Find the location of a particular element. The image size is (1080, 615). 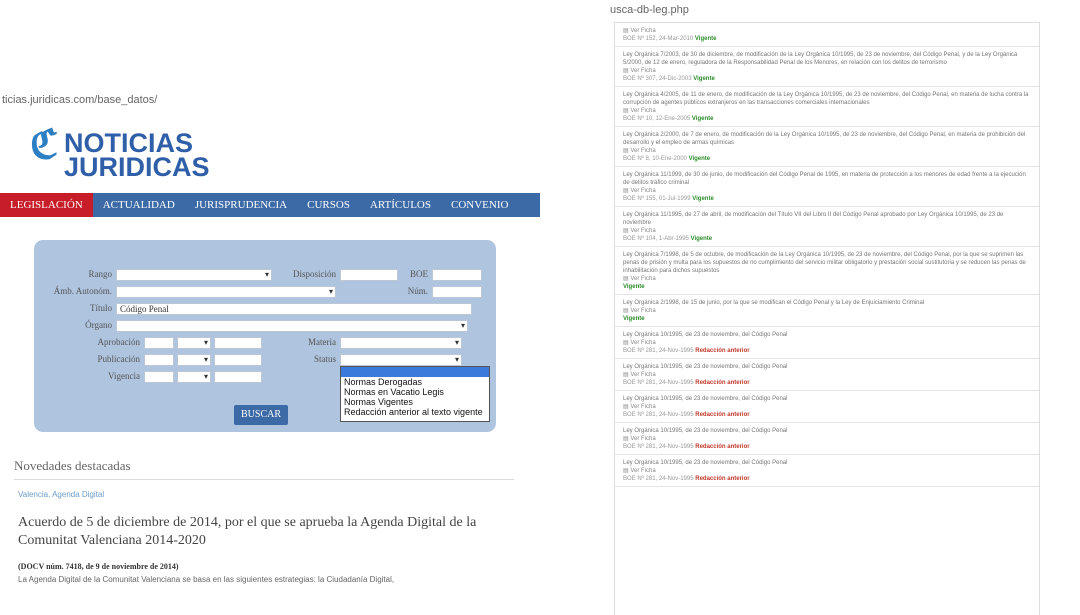

address-bar-url: ticias.juridicas.com/base_datos/ is located at coordinates (79, 100).